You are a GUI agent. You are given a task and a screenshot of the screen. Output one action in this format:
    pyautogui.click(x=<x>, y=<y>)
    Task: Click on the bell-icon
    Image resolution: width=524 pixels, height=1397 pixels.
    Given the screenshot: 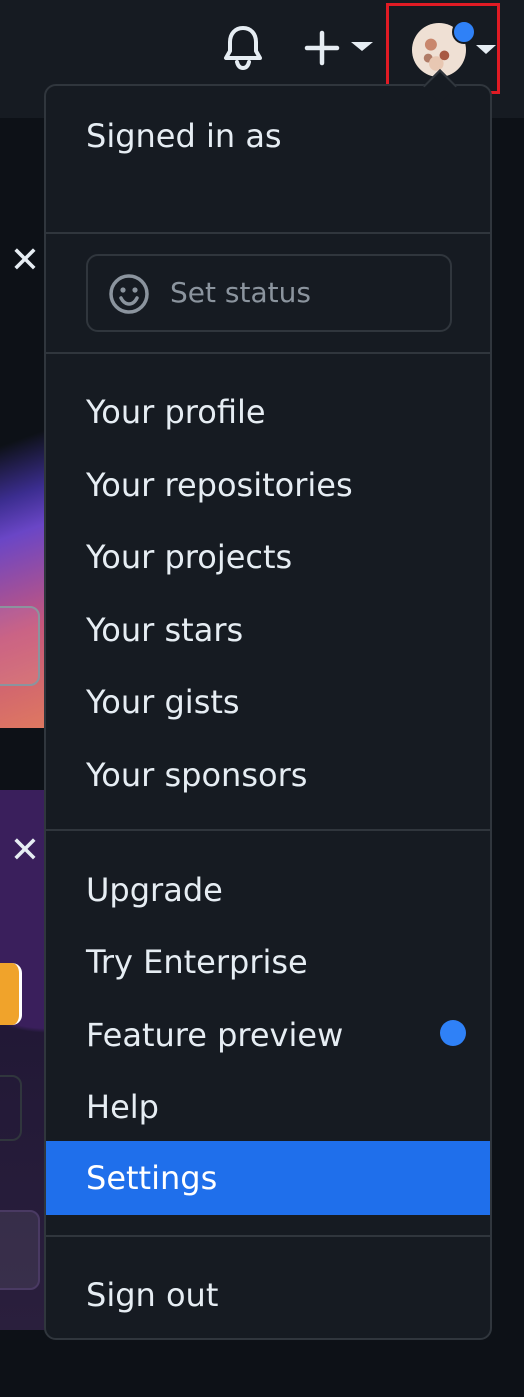 What is the action you would take?
    pyautogui.click(x=243, y=47)
    